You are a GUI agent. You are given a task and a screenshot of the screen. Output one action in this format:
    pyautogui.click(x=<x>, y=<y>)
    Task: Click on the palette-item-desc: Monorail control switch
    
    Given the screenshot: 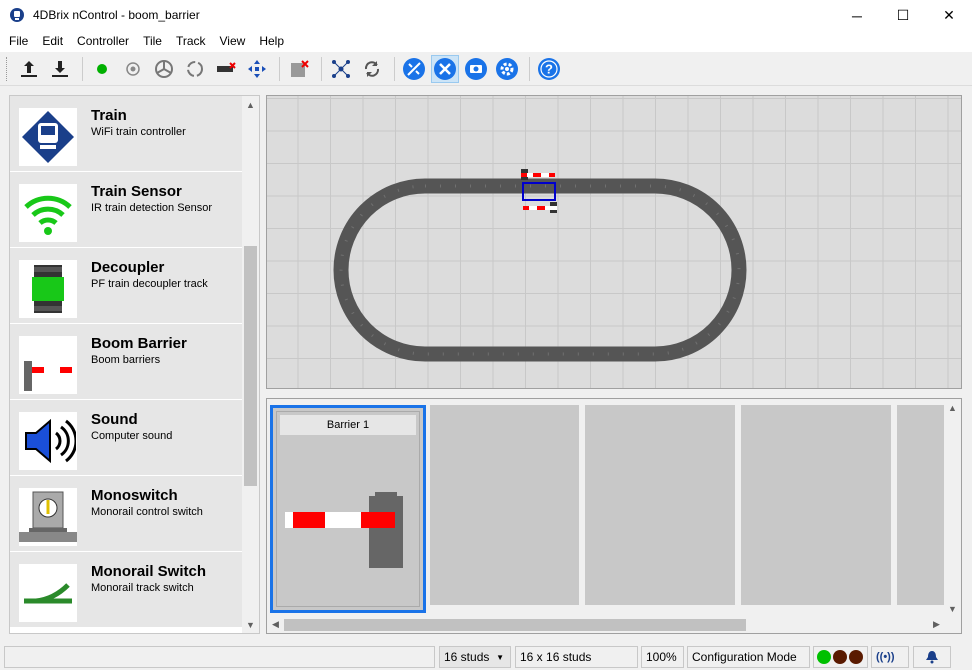 What is the action you would take?
    pyautogui.click(x=147, y=512)
    